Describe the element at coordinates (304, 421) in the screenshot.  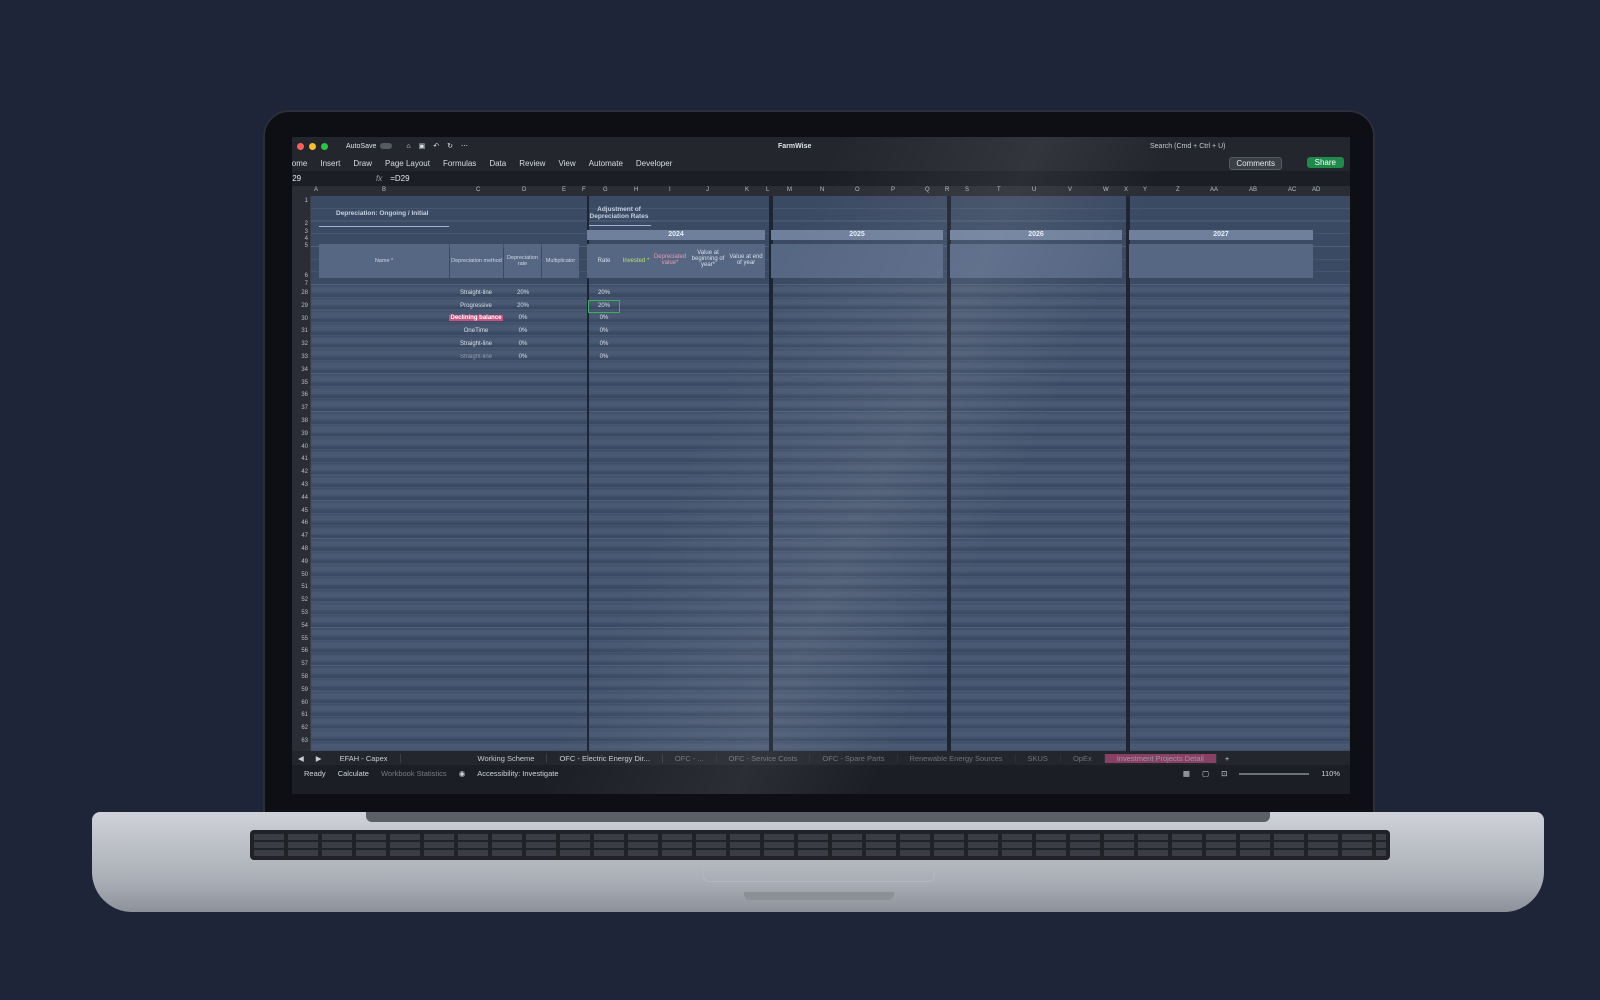
I see `row-header: 38` at that location.